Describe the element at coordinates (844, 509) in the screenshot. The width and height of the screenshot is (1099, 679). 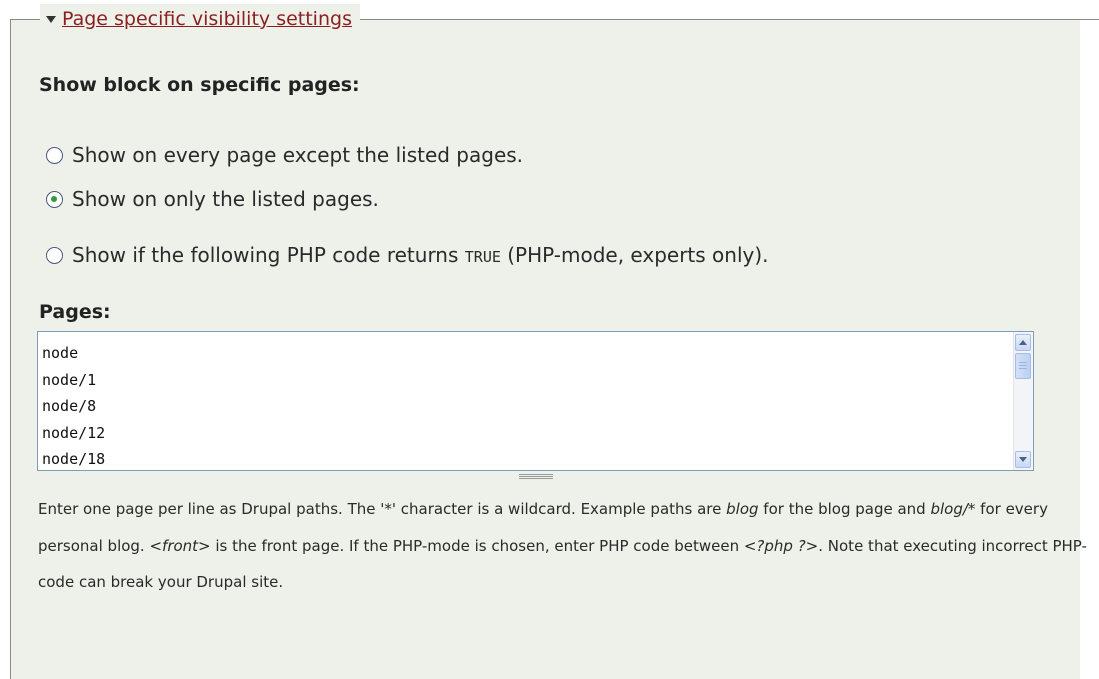
I see `help-text-part: for the blog page and` at that location.